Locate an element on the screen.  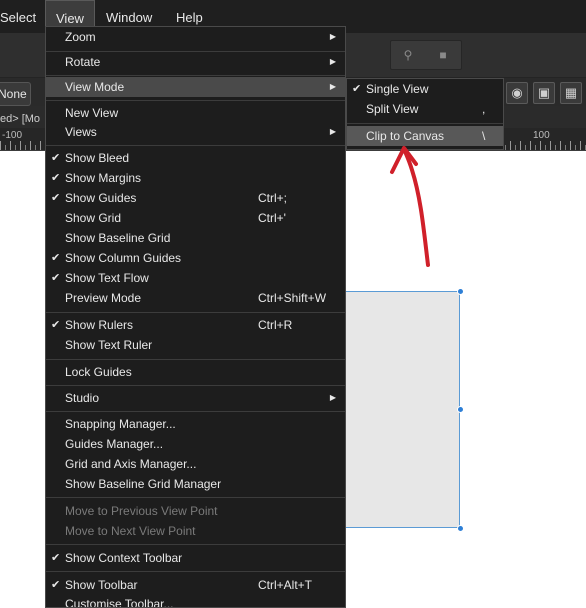
menu-item-show-rulers: ✔ Show Rulers Ctrl+R is located at coordinates (195, 325).